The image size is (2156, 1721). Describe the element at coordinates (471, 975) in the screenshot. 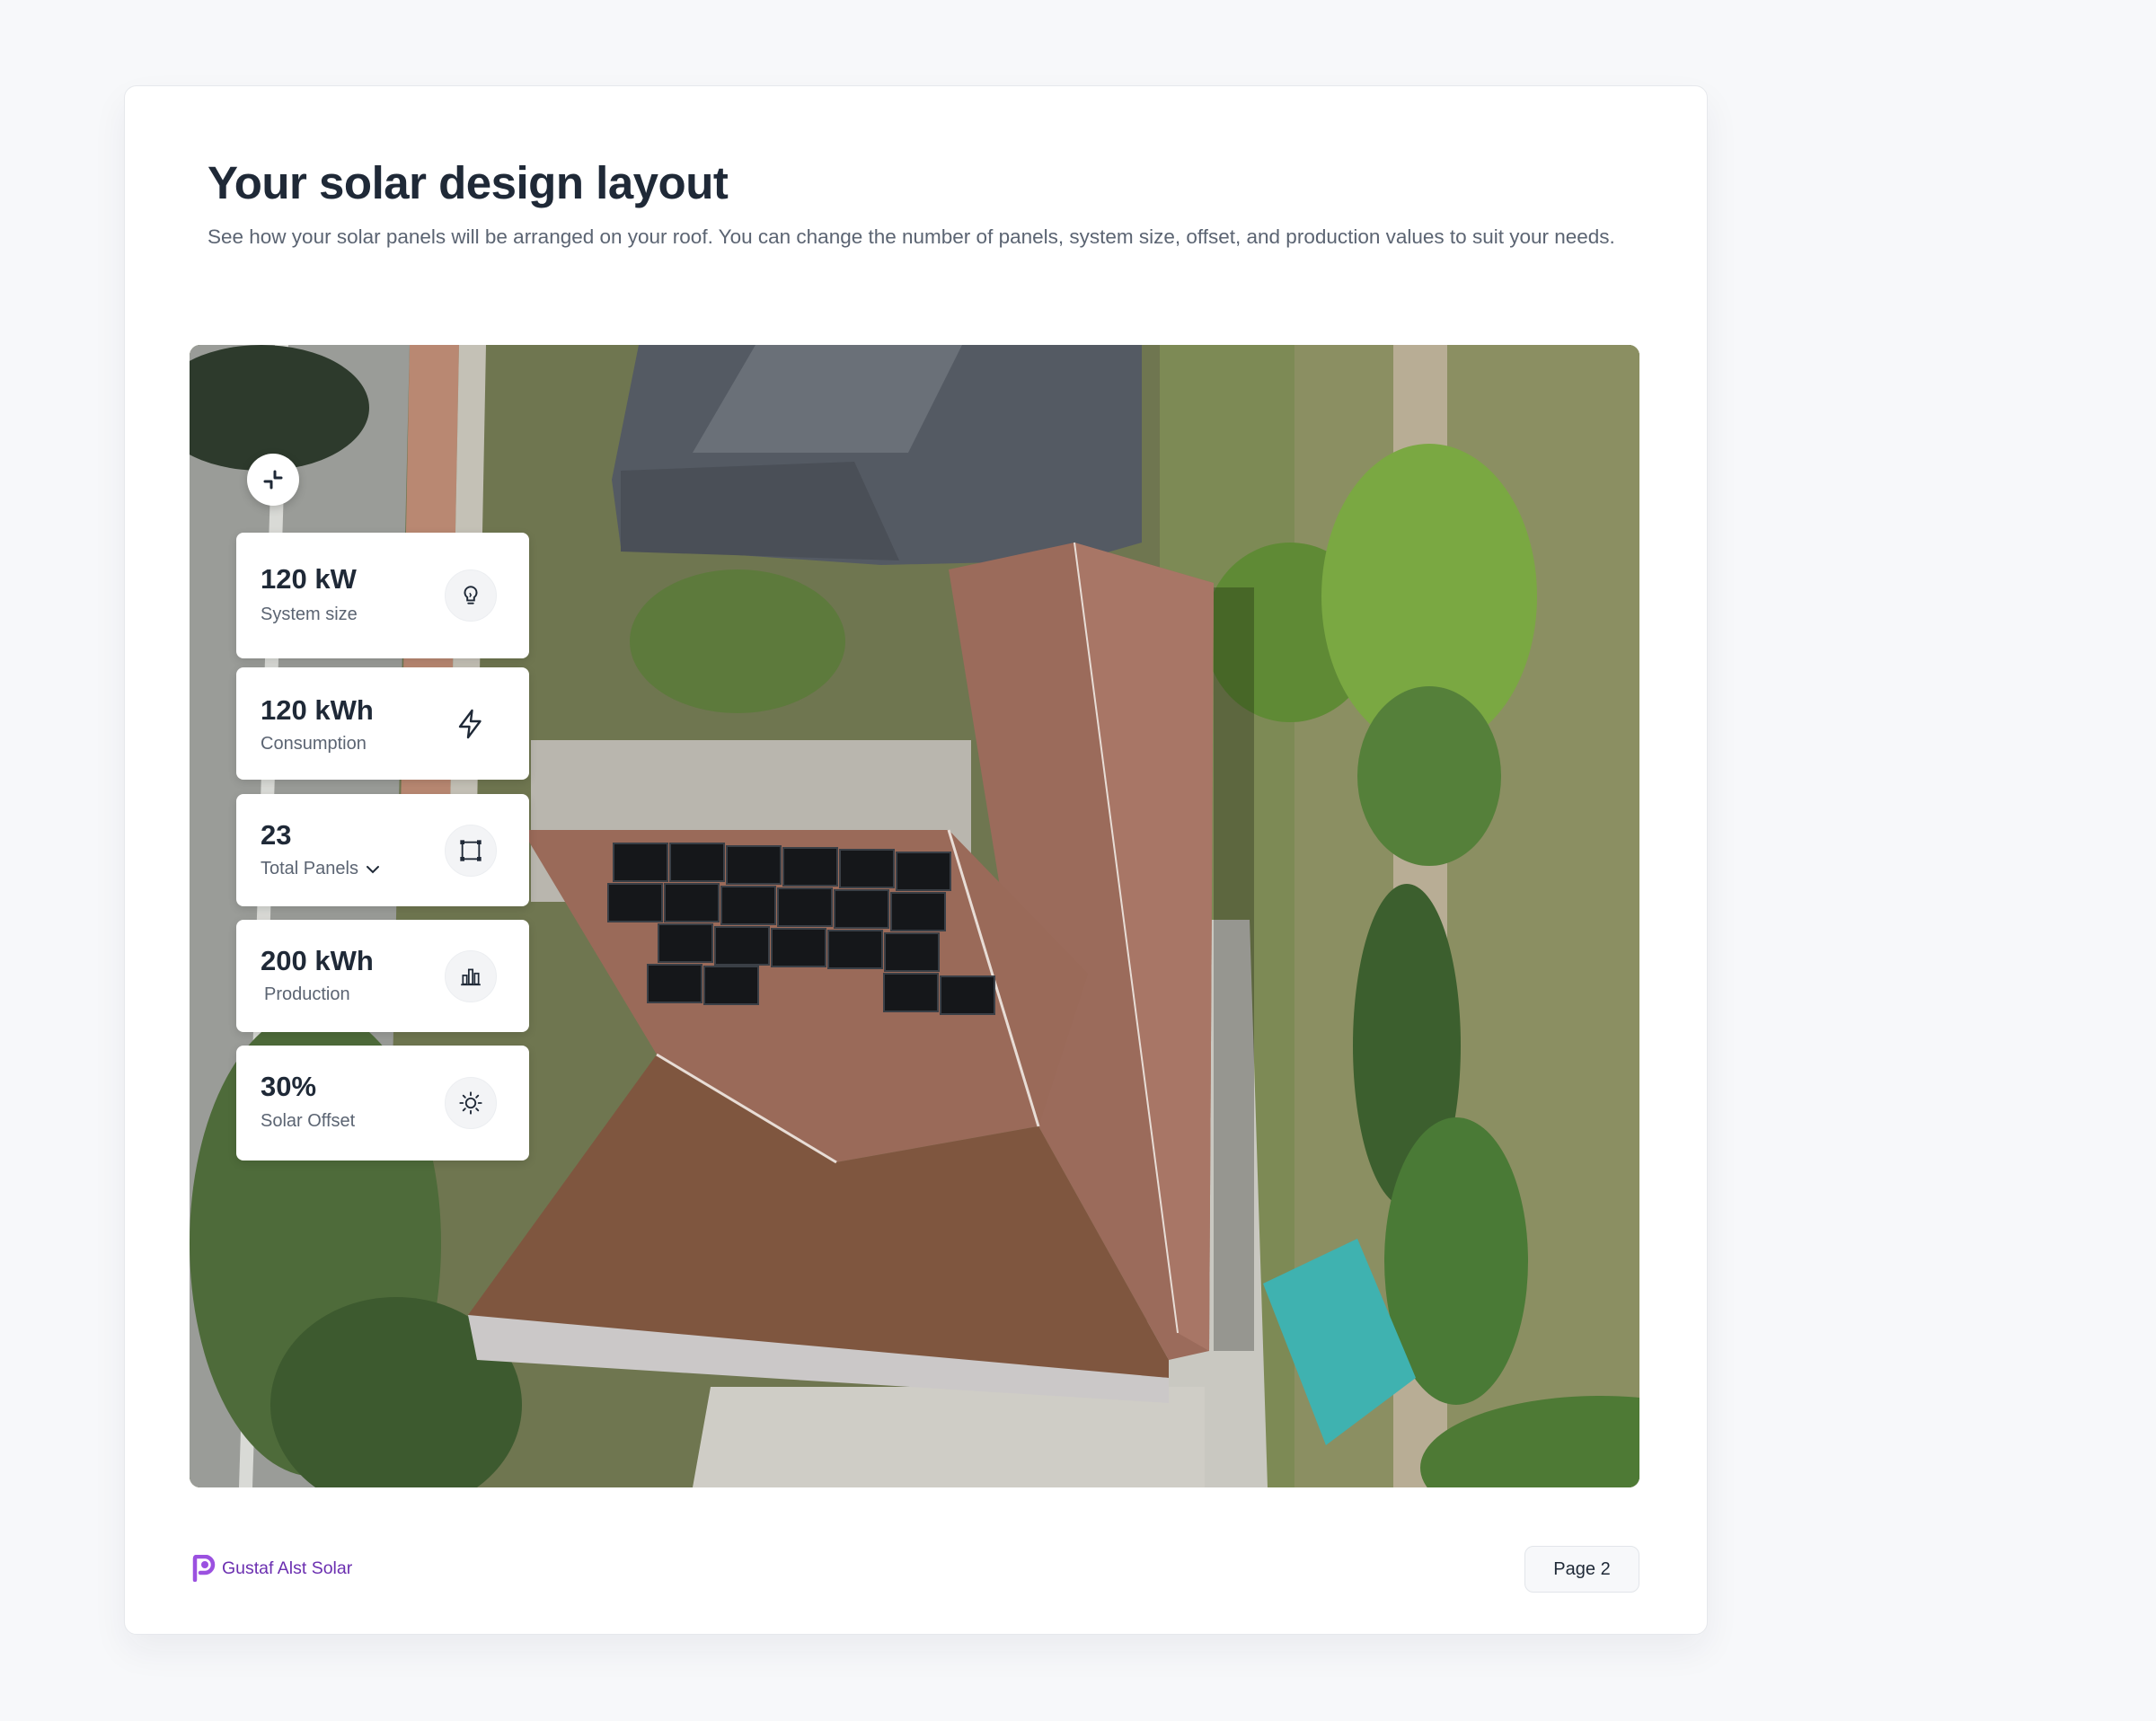

I see `bar-chart-icon` at that location.